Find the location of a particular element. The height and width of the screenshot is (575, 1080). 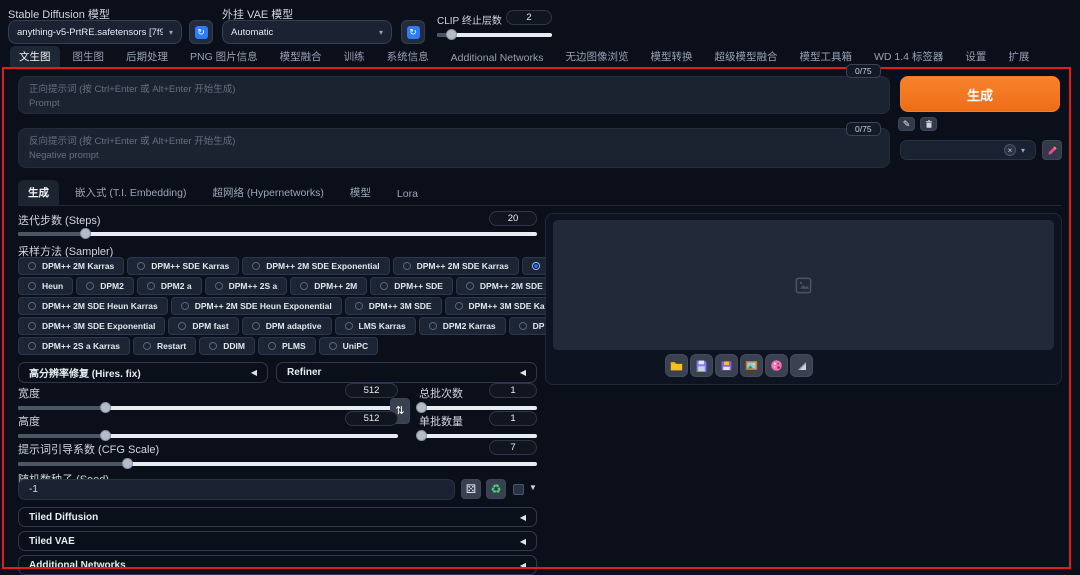

tab-图生图: 图生图 is located at coordinates (89, 56).